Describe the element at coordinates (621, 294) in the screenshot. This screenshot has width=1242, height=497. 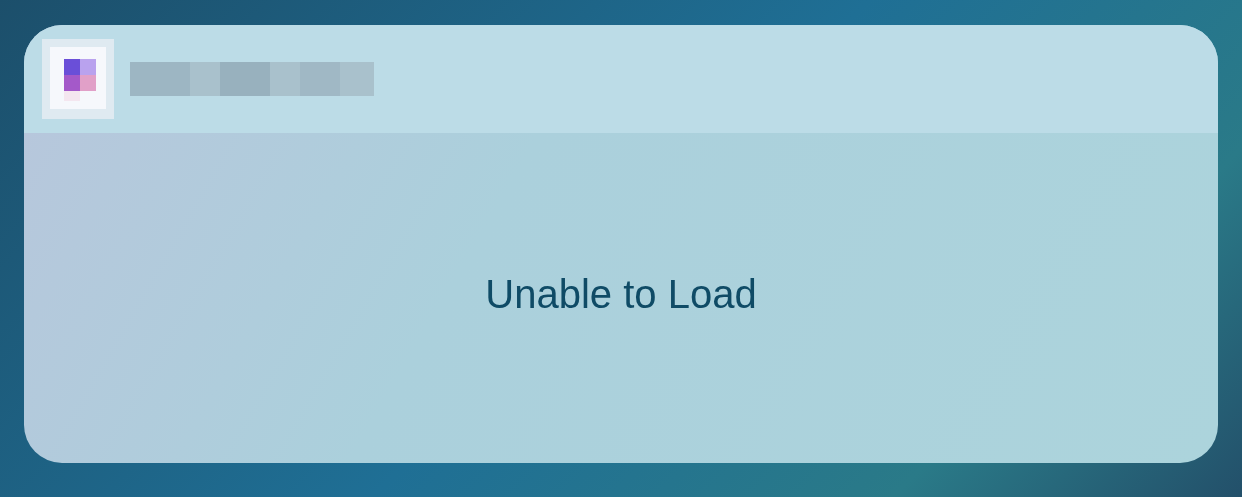
I see `error-message: Unable to Load` at that location.